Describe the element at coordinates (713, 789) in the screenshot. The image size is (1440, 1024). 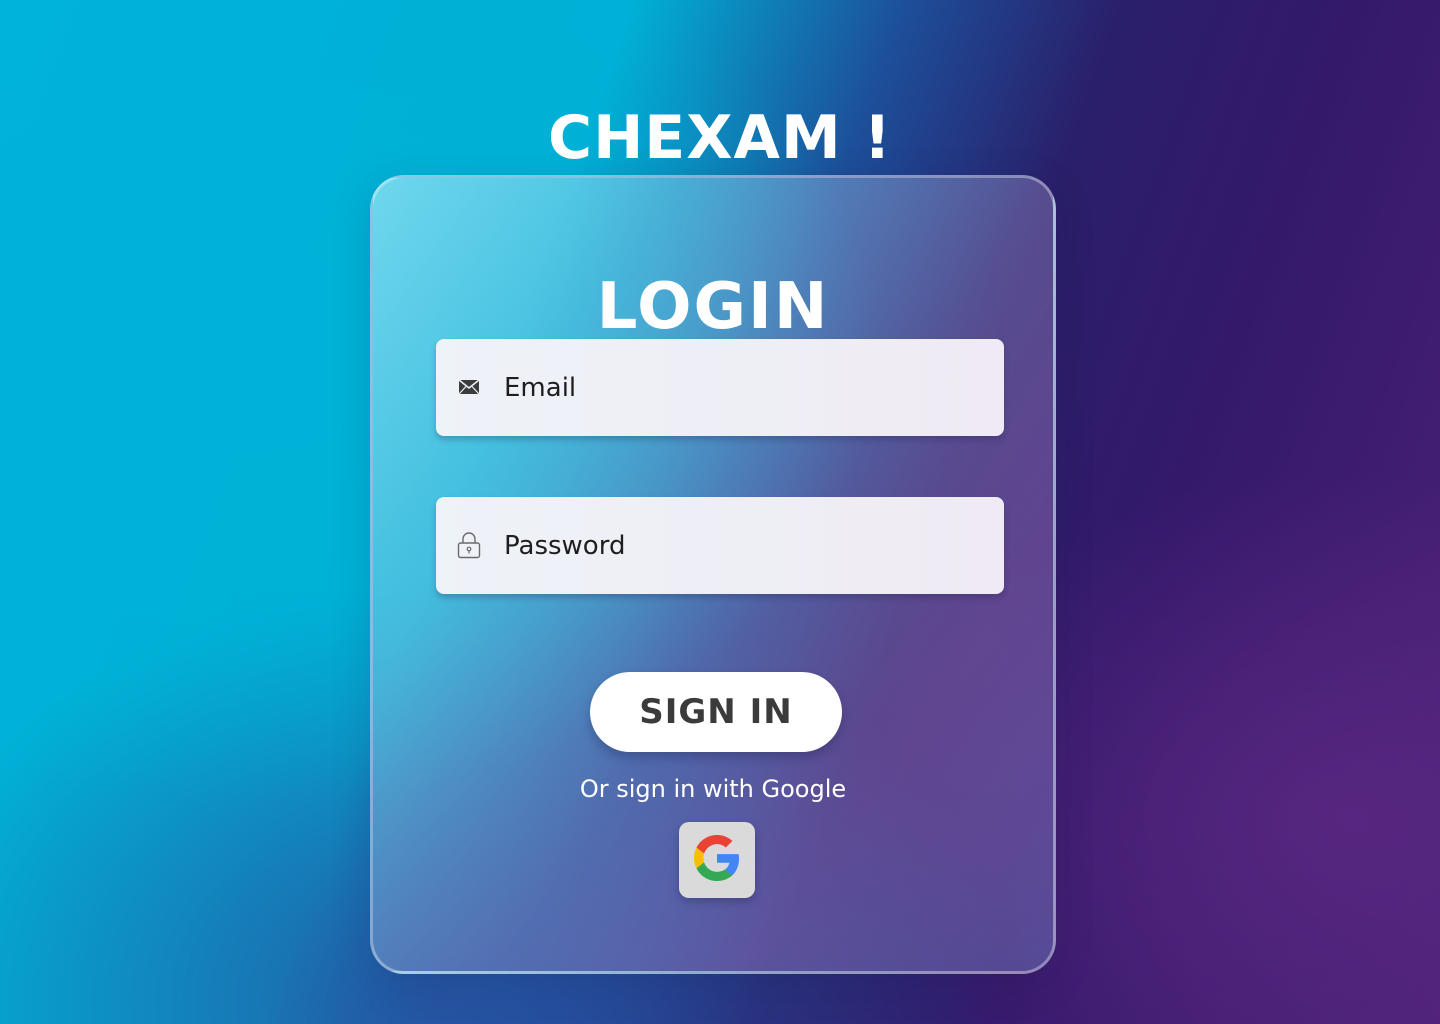
I see `google-signin-prompt: Or sign in with Google` at that location.